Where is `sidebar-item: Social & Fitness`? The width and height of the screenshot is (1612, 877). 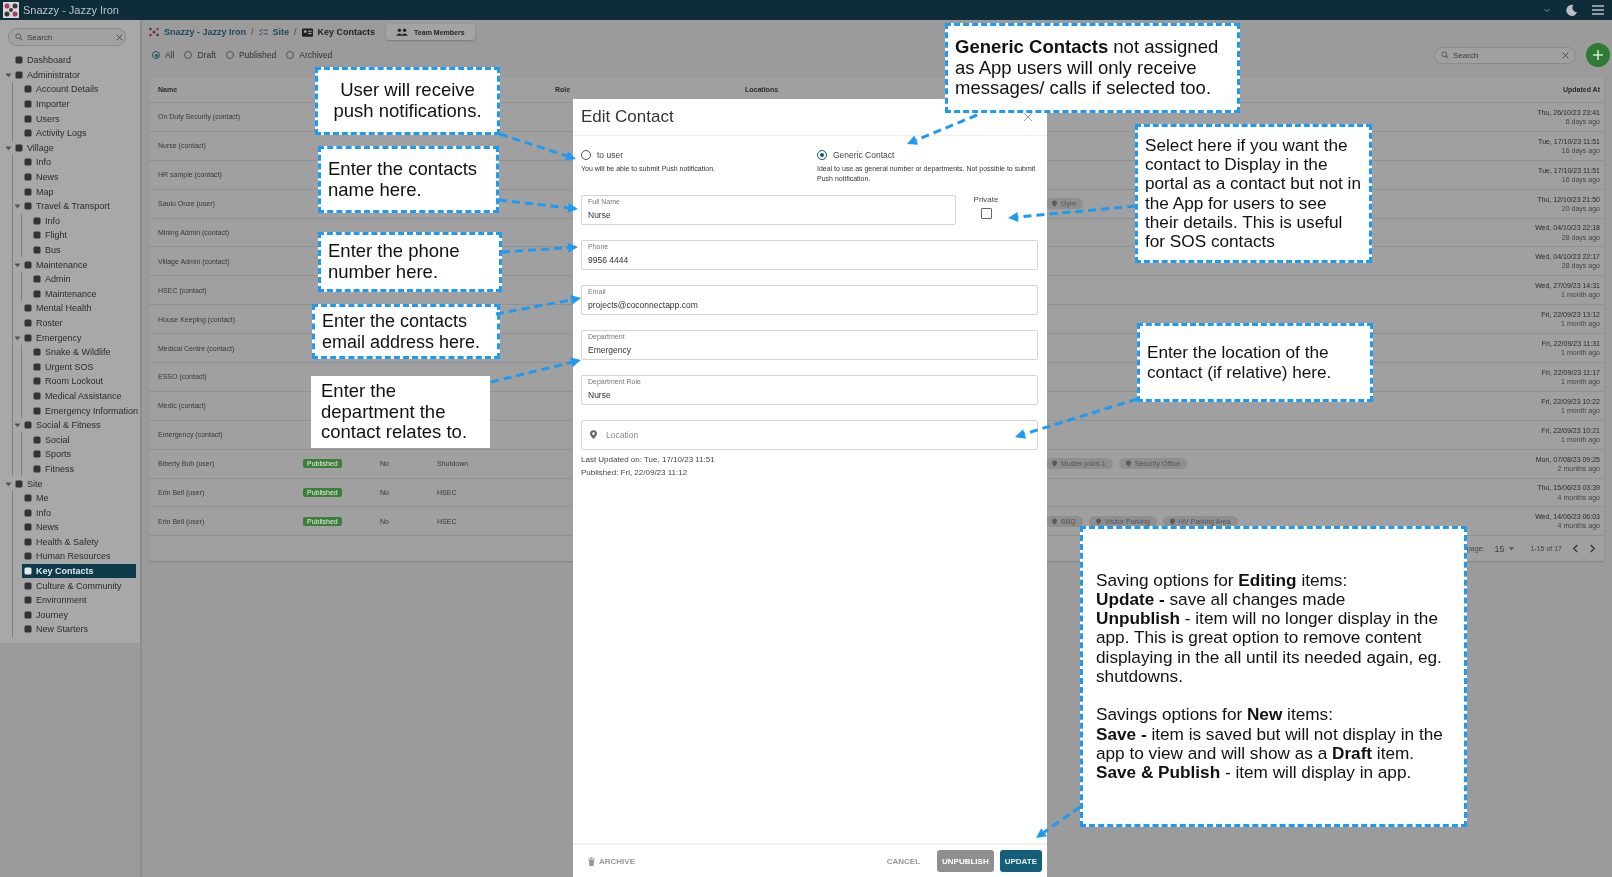 sidebar-item: Social & Fitness is located at coordinates (81, 425).